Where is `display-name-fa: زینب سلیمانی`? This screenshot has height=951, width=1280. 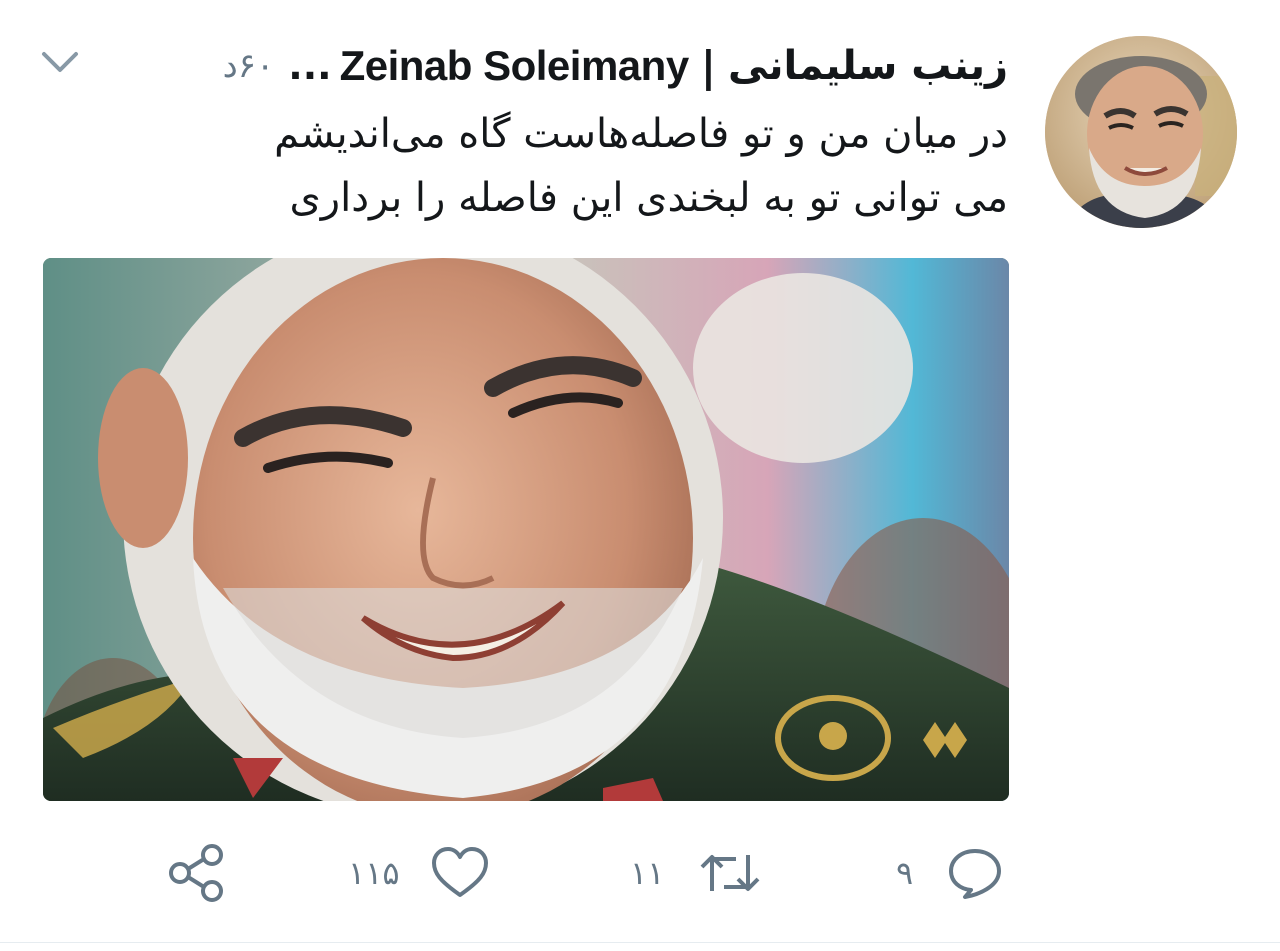
display-name-fa: زینب سلیمانی is located at coordinates (868, 66).